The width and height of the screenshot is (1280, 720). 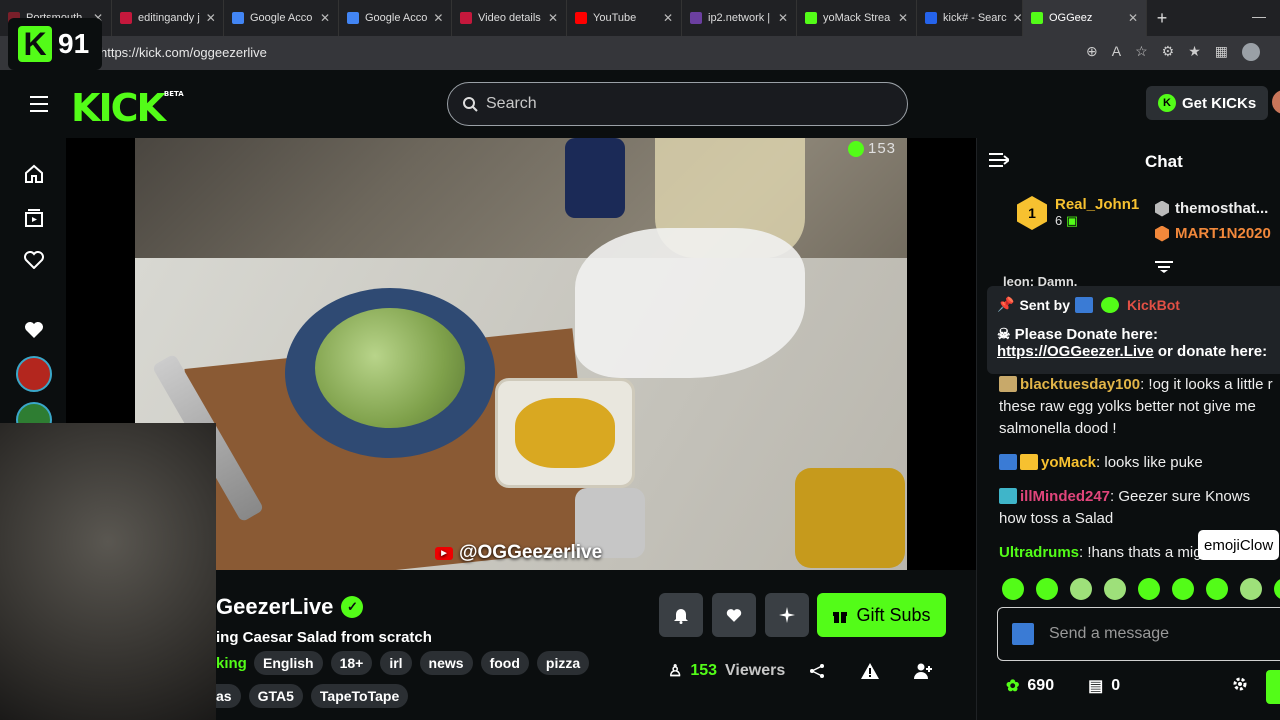 I want to click on tab-label: kick# - Searc, so click(x=975, y=18).